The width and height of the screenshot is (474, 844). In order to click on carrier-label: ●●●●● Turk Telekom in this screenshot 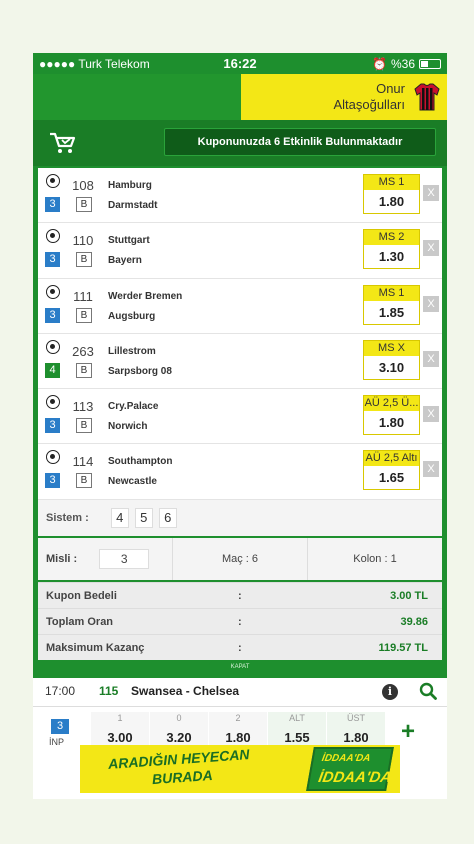, I will do `click(94, 63)`.